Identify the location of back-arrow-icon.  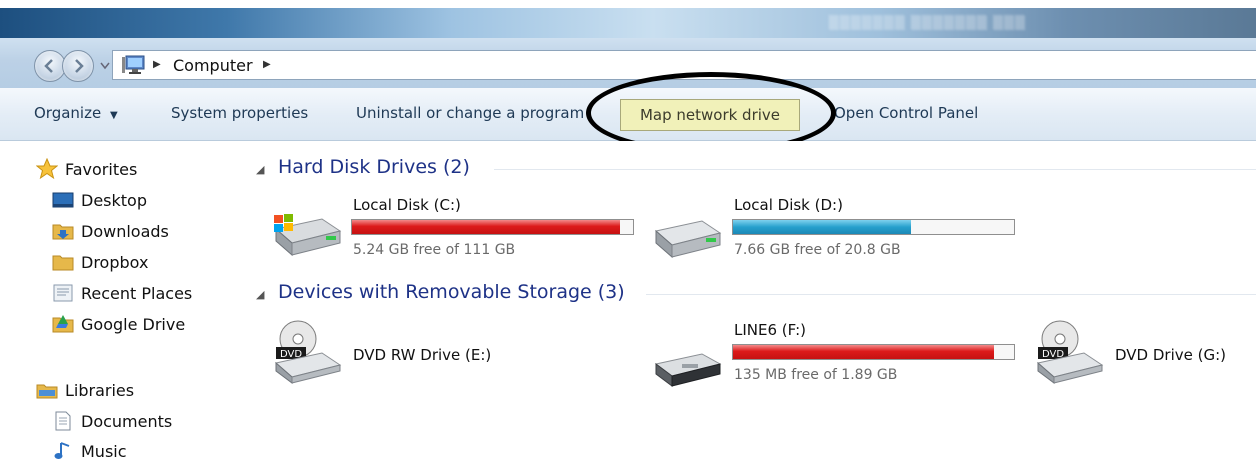
(48, 66).